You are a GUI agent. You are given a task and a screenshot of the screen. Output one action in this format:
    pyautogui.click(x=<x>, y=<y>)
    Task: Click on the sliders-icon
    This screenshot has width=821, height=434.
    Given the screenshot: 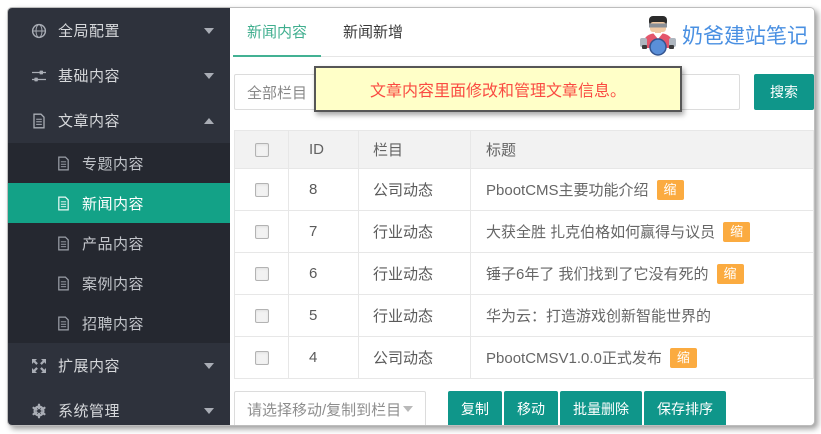 What is the action you would take?
    pyautogui.click(x=39, y=75)
    